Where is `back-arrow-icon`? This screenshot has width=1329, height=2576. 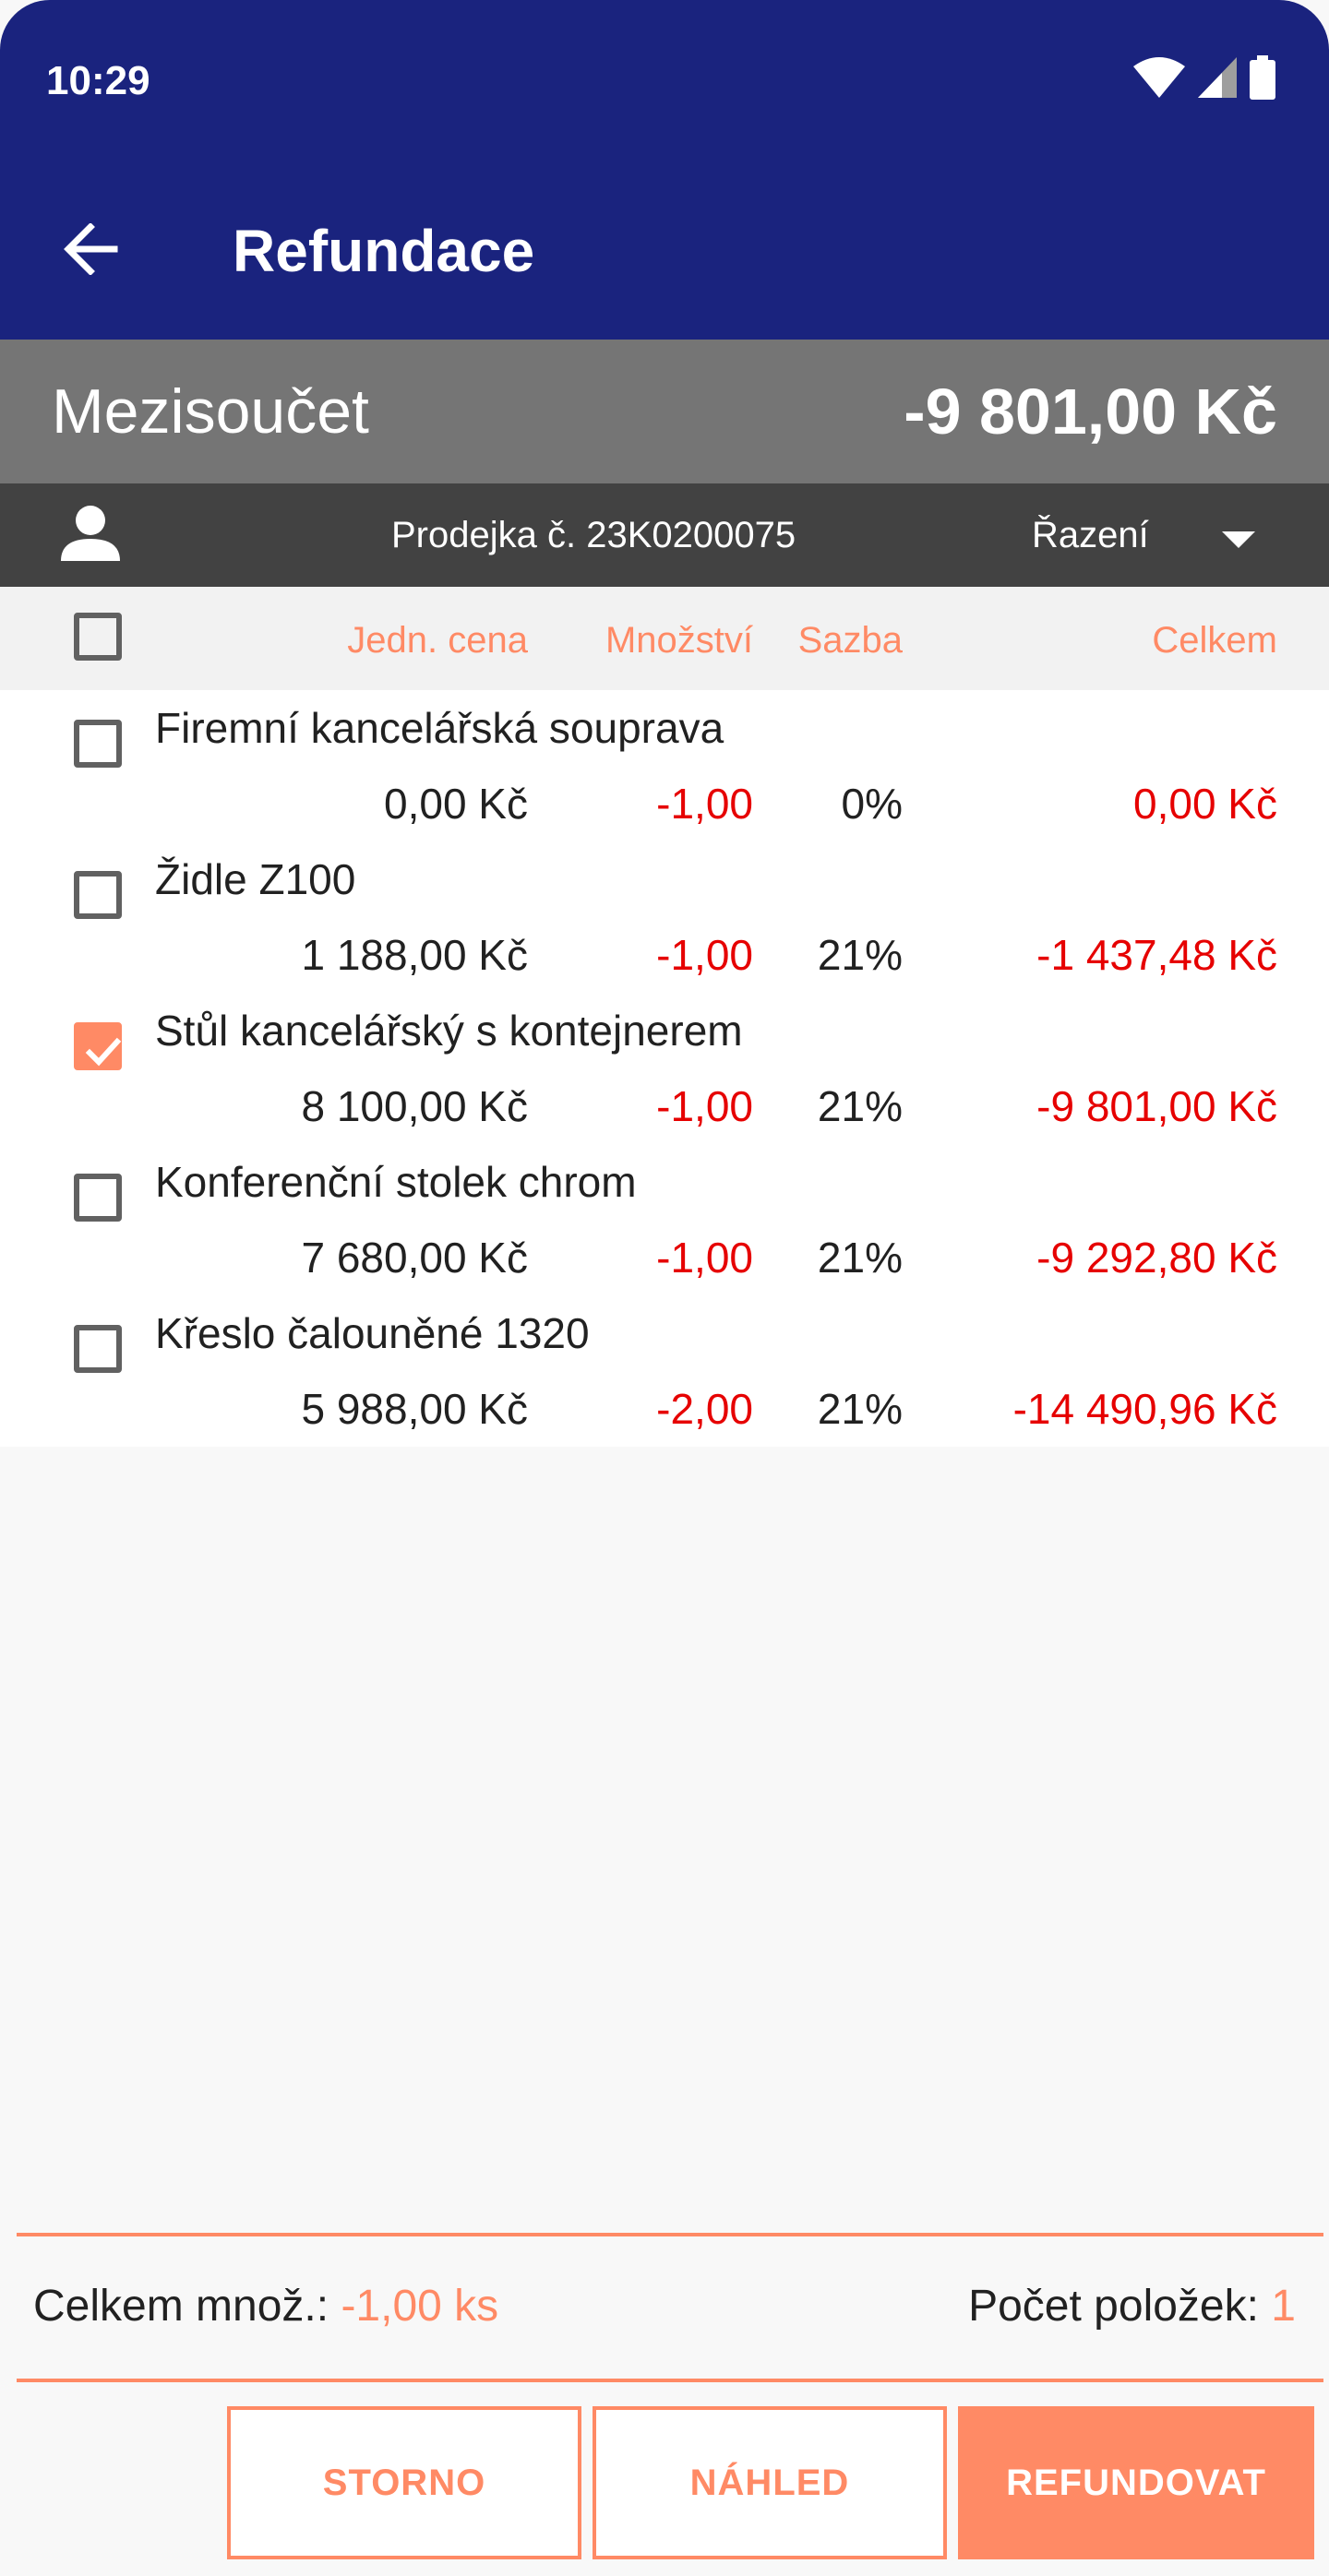 back-arrow-icon is located at coordinates (91, 249).